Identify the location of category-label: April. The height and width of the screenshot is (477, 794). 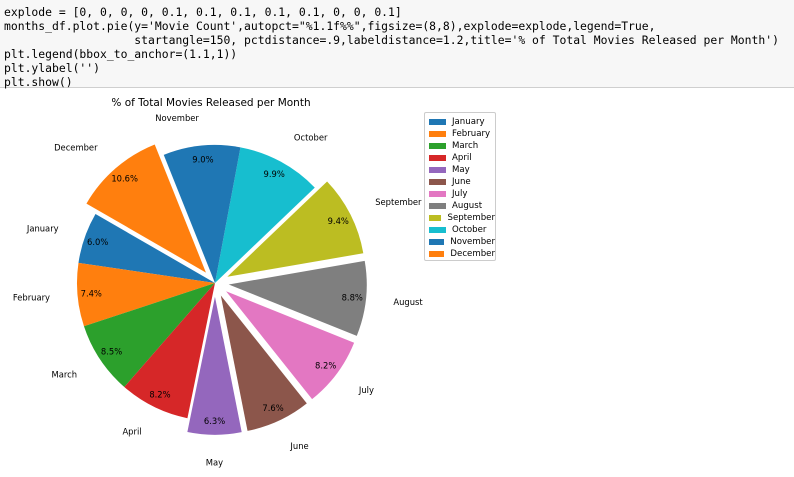
(131, 431).